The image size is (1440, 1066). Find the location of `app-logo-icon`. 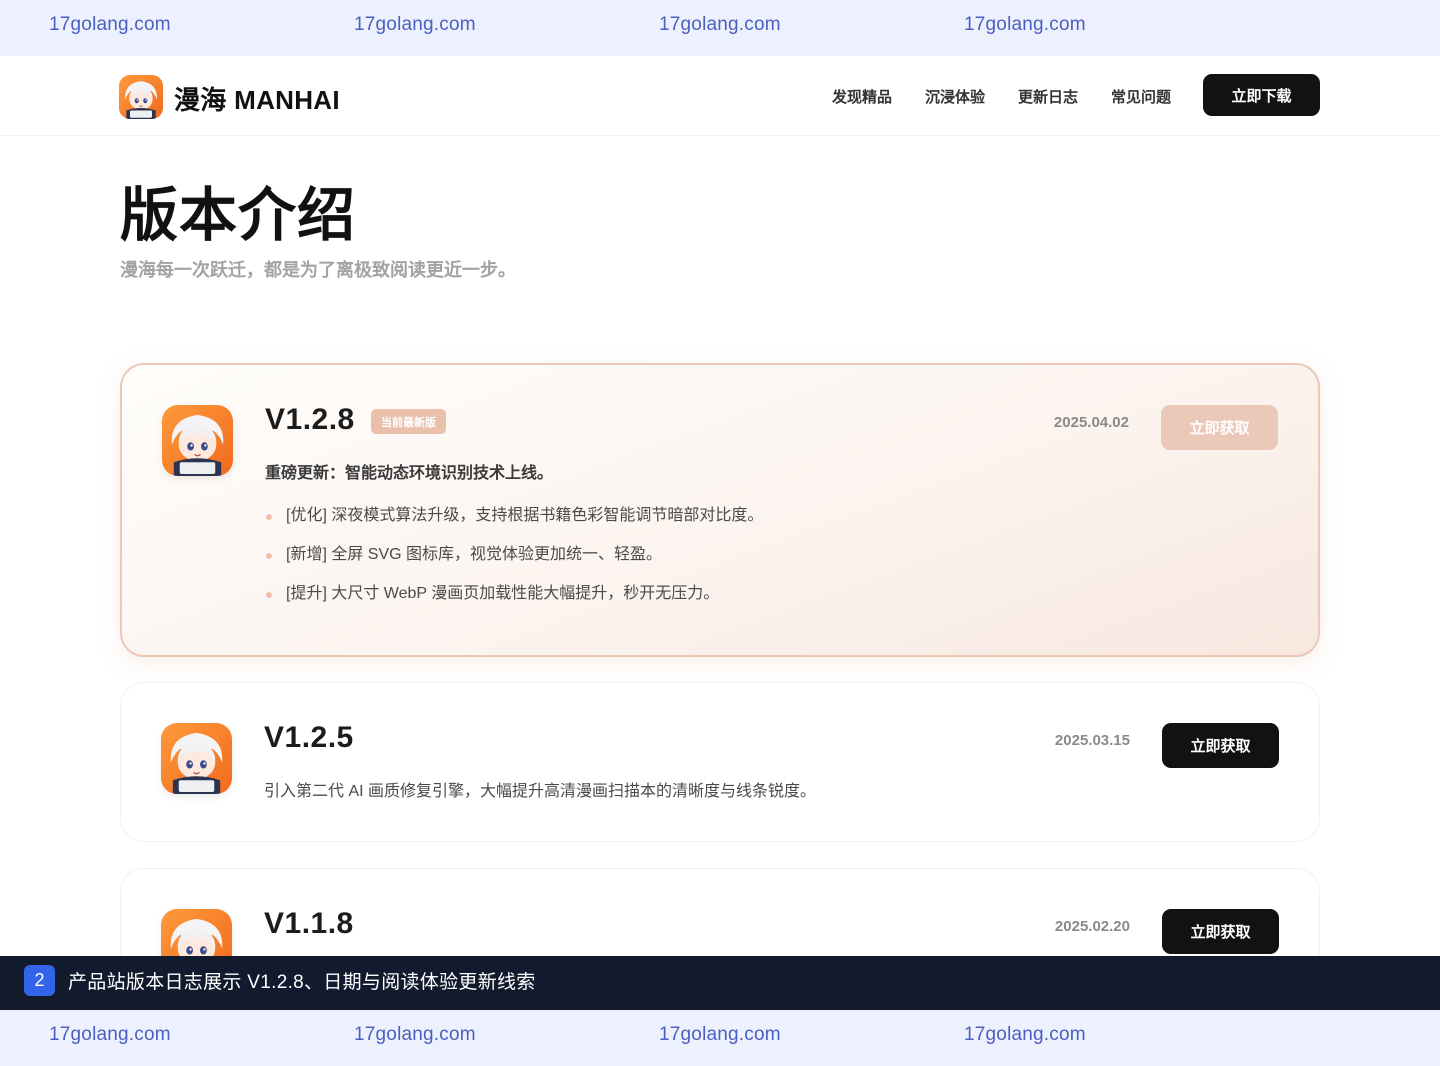

app-logo-icon is located at coordinates (141, 97).